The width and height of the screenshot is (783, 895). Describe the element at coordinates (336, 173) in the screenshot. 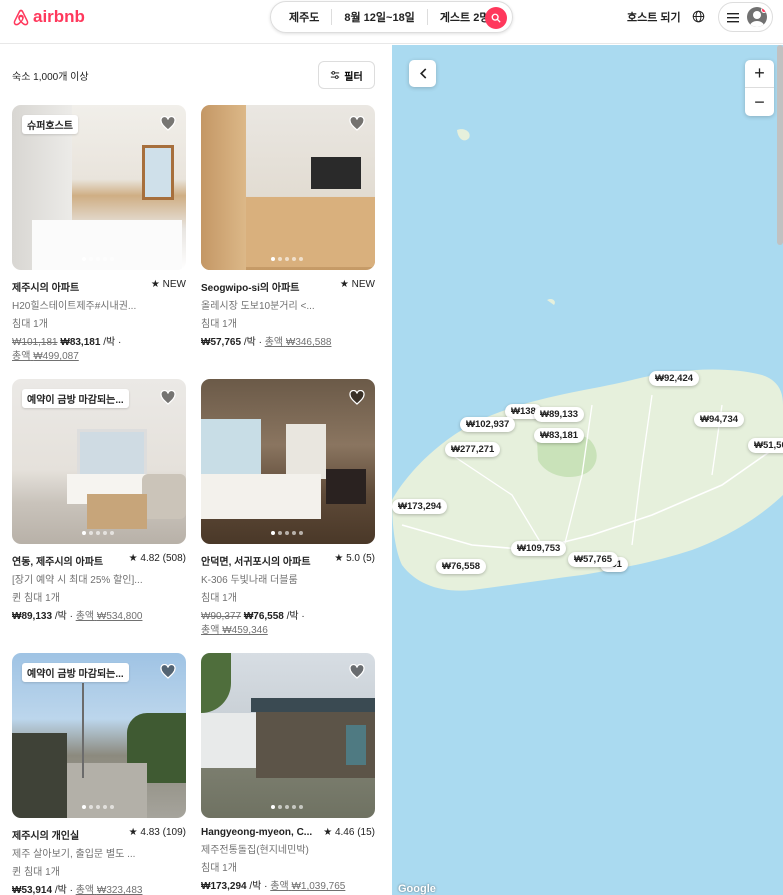

I see `photo-tv` at that location.